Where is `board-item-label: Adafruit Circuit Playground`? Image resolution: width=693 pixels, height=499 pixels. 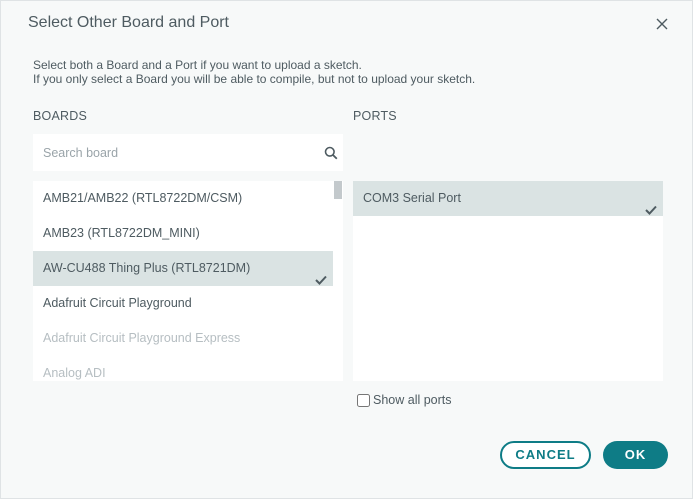
board-item-label: Adafruit Circuit Playground is located at coordinates (117, 303).